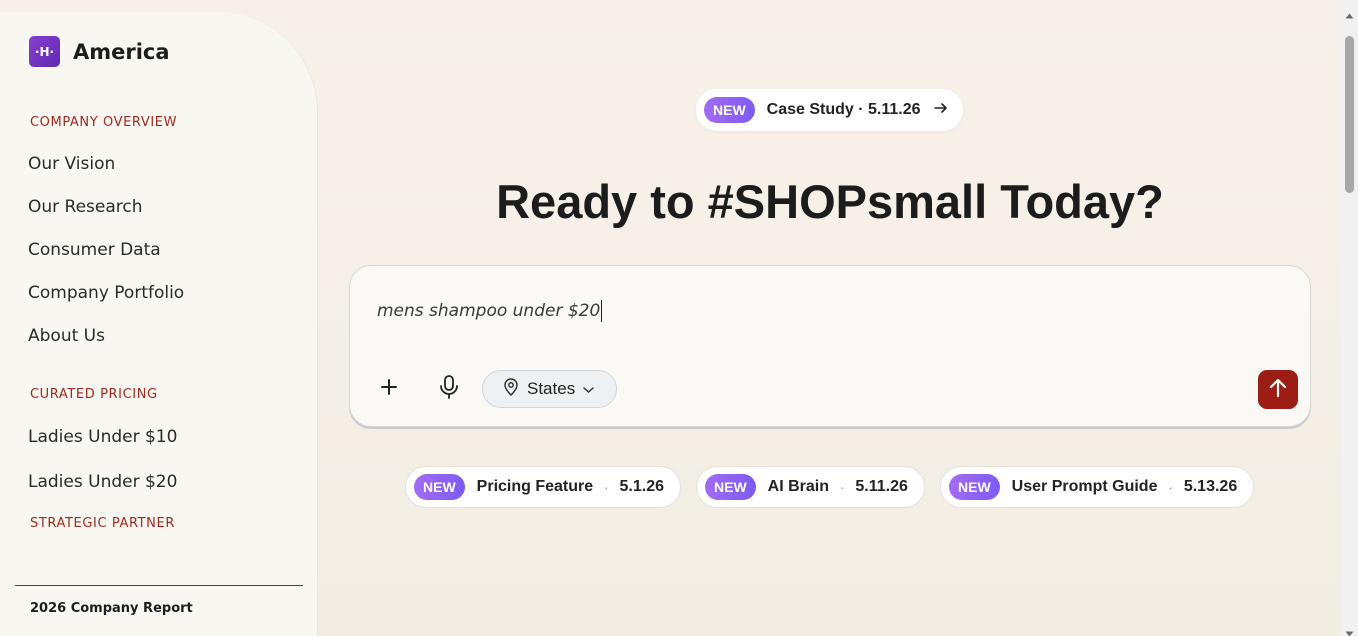  Describe the element at coordinates (106, 293) in the screenshot. I see `sidebar-item-company-portfolio: Company Portfolio` at that location.